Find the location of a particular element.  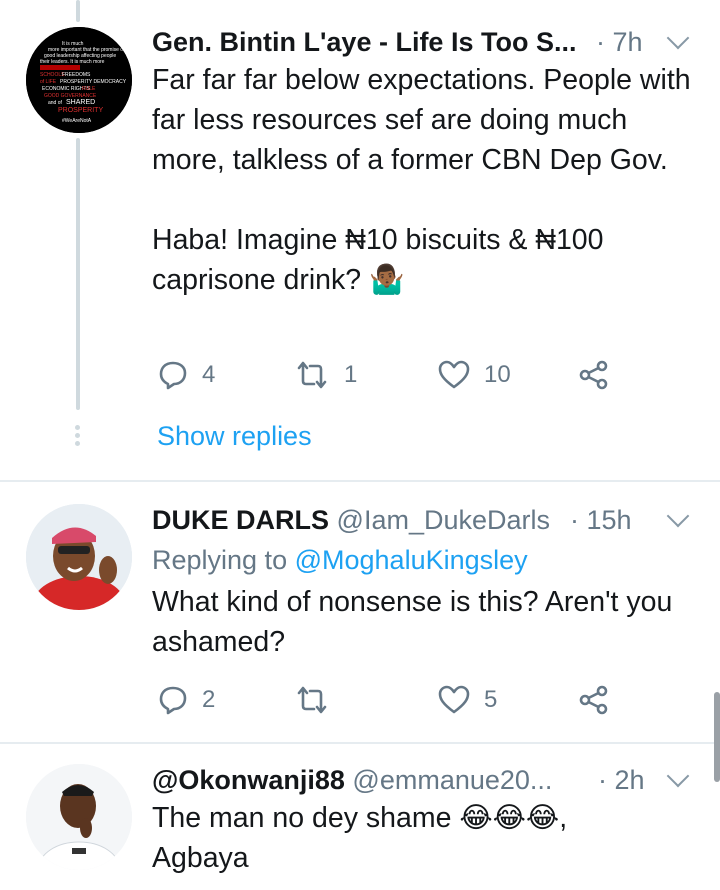

timestamp: · 2h is located at coordinates (621, 780).